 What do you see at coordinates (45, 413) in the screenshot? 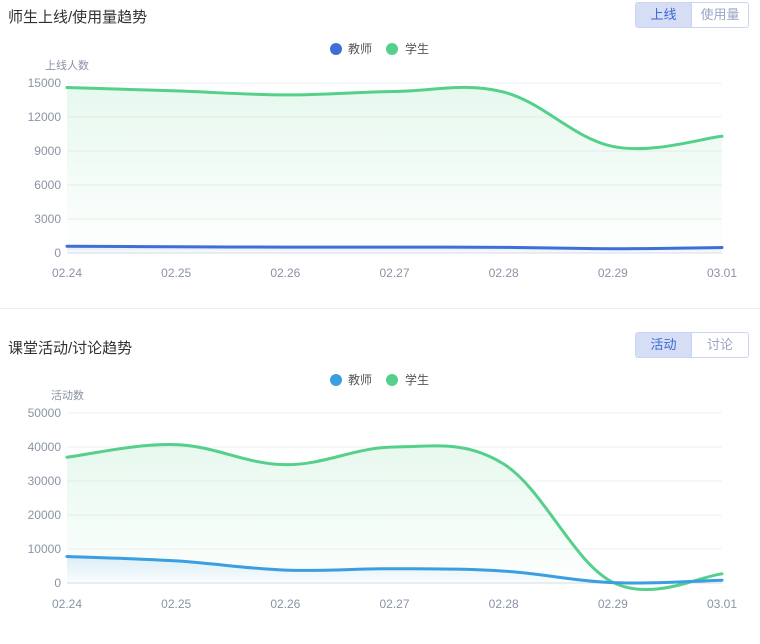
I see `y-tick-label: 50000` at bounding box center [45, 413].